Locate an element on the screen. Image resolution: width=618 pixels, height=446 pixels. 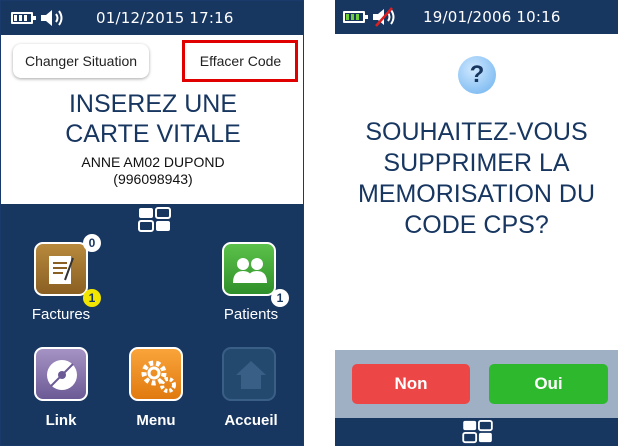
patients-label: Patients is located at coordinates (251, 314).